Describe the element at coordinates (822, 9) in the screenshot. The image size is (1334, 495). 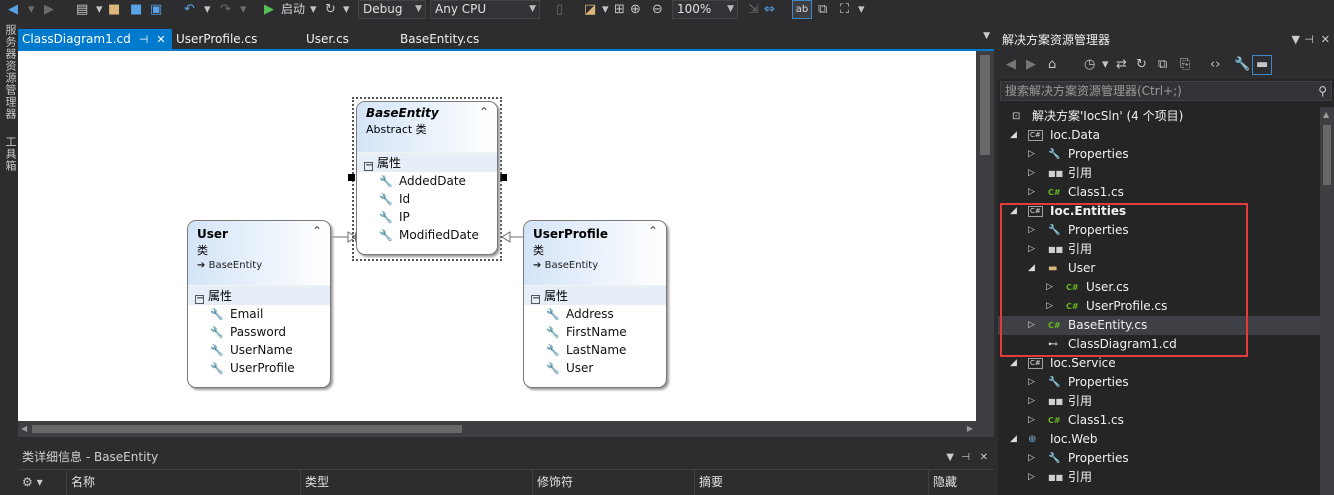
I see `group-members-icon: ⧉` at that location.